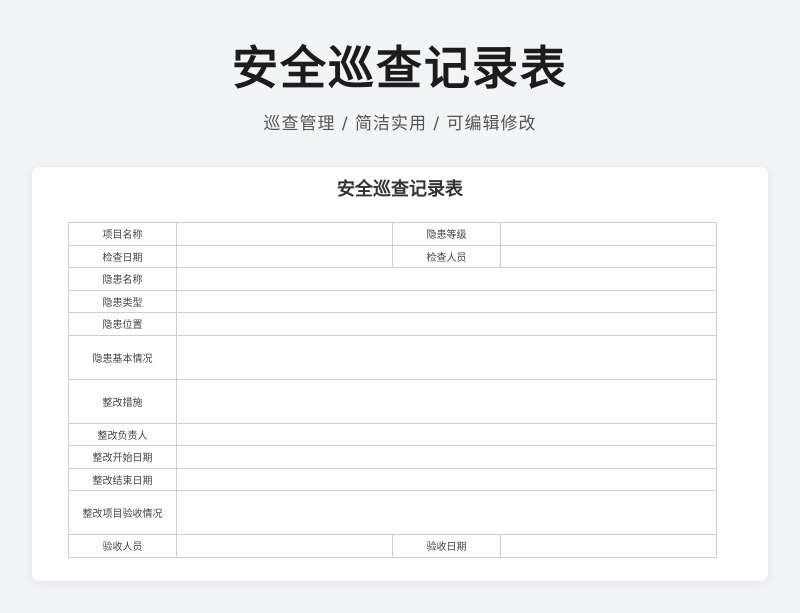 This screenshot has width=800, height=613. Describe the element at coordinates (446, 457) in the screenshot. I see `rectification-start-date-field` at that location.